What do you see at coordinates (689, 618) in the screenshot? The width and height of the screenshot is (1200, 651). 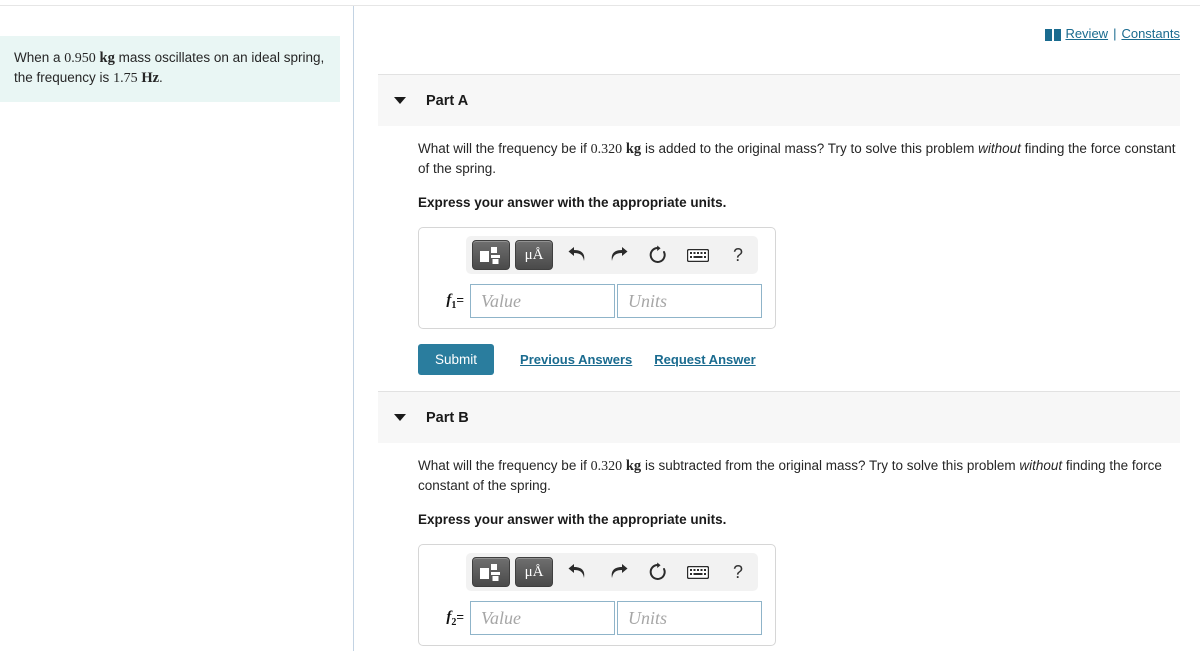 I see `part-b-units-input` at bounding box center [689, 618].